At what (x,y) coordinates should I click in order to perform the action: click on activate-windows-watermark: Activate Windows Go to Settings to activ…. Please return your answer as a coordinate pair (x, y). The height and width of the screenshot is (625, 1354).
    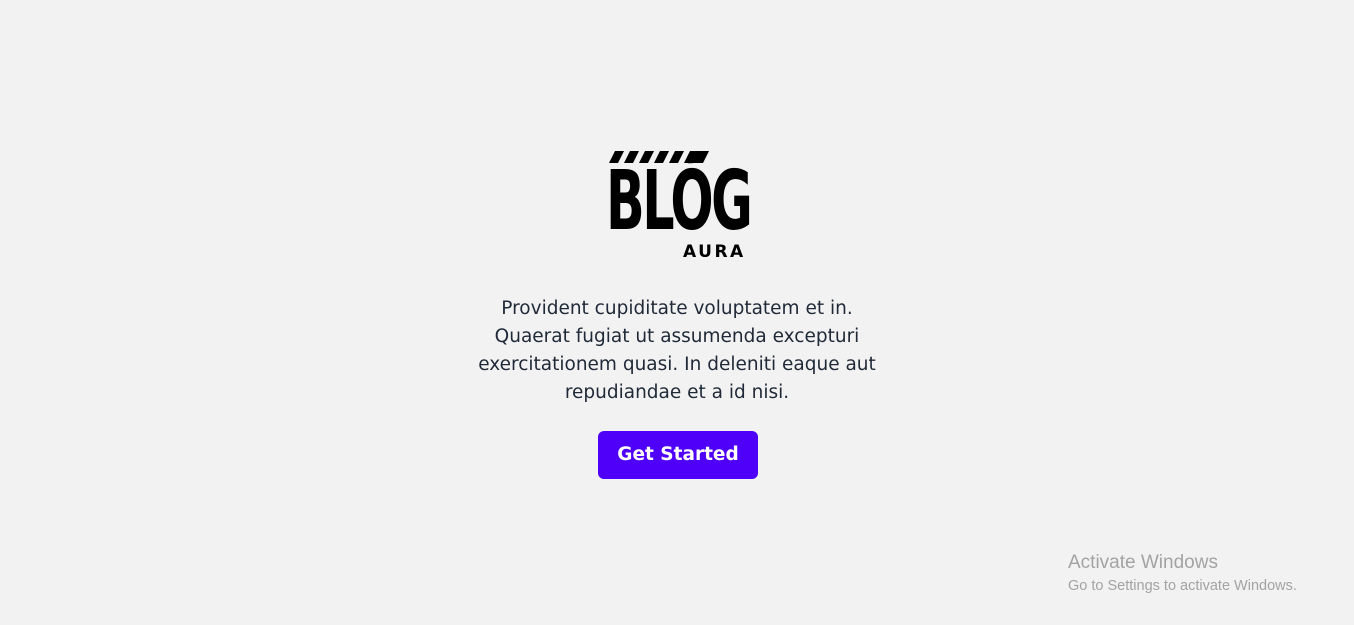
    Looking at the image, I should click on (1203, 575).